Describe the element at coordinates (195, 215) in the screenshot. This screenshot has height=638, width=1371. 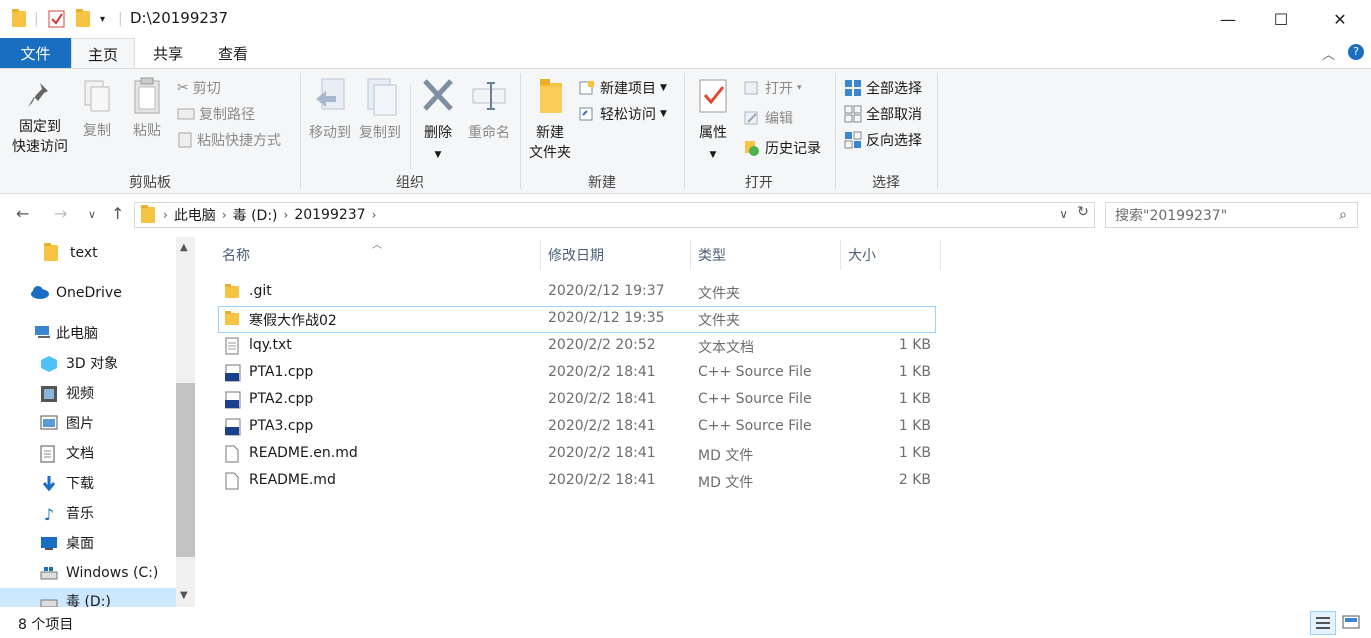
I see `breadcrumb-this-pc: 此电脑` at that location.